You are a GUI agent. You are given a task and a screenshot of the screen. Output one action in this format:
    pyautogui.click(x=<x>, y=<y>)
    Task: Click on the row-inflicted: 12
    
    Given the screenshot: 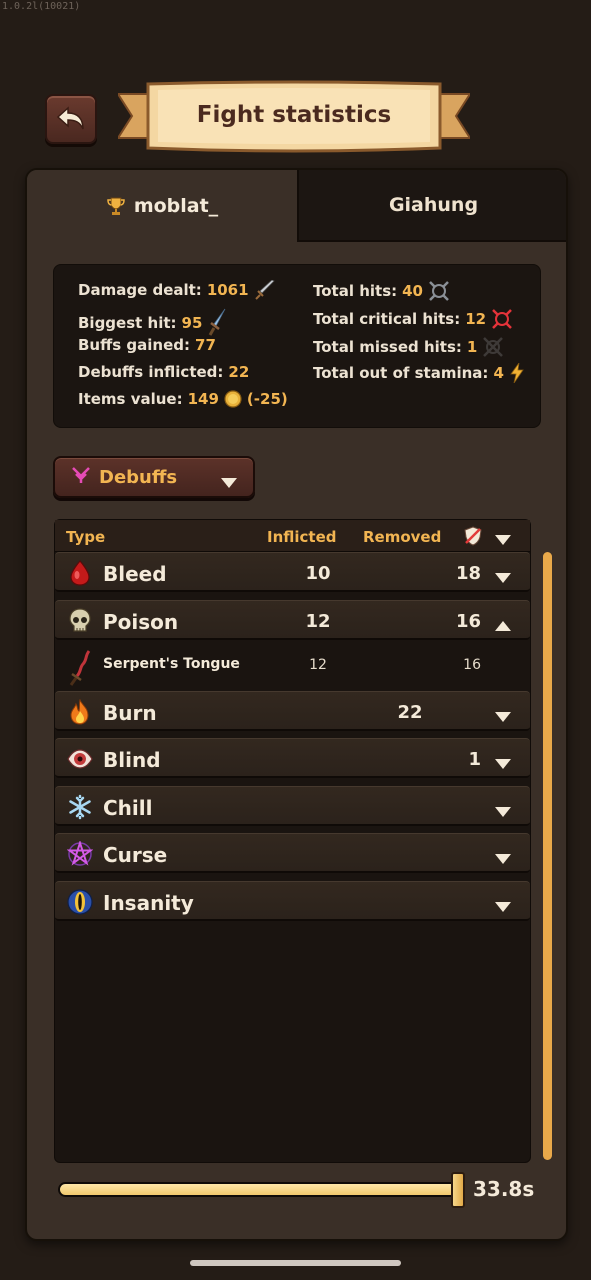 What is the action you would take?
    pyautogui.click(x=318, y=621)
    